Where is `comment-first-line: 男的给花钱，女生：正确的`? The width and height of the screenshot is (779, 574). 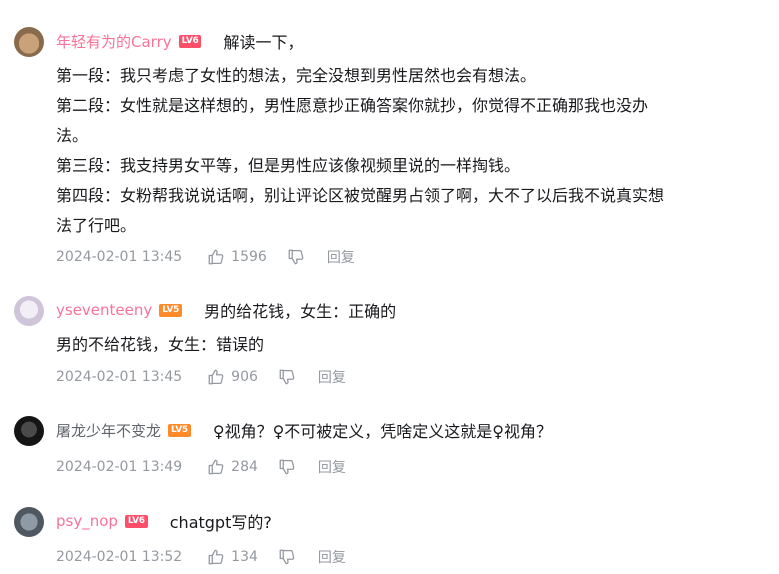
comment-first-line: 男的给花钱，女生：正确的 is located at coordinates (300, 311).